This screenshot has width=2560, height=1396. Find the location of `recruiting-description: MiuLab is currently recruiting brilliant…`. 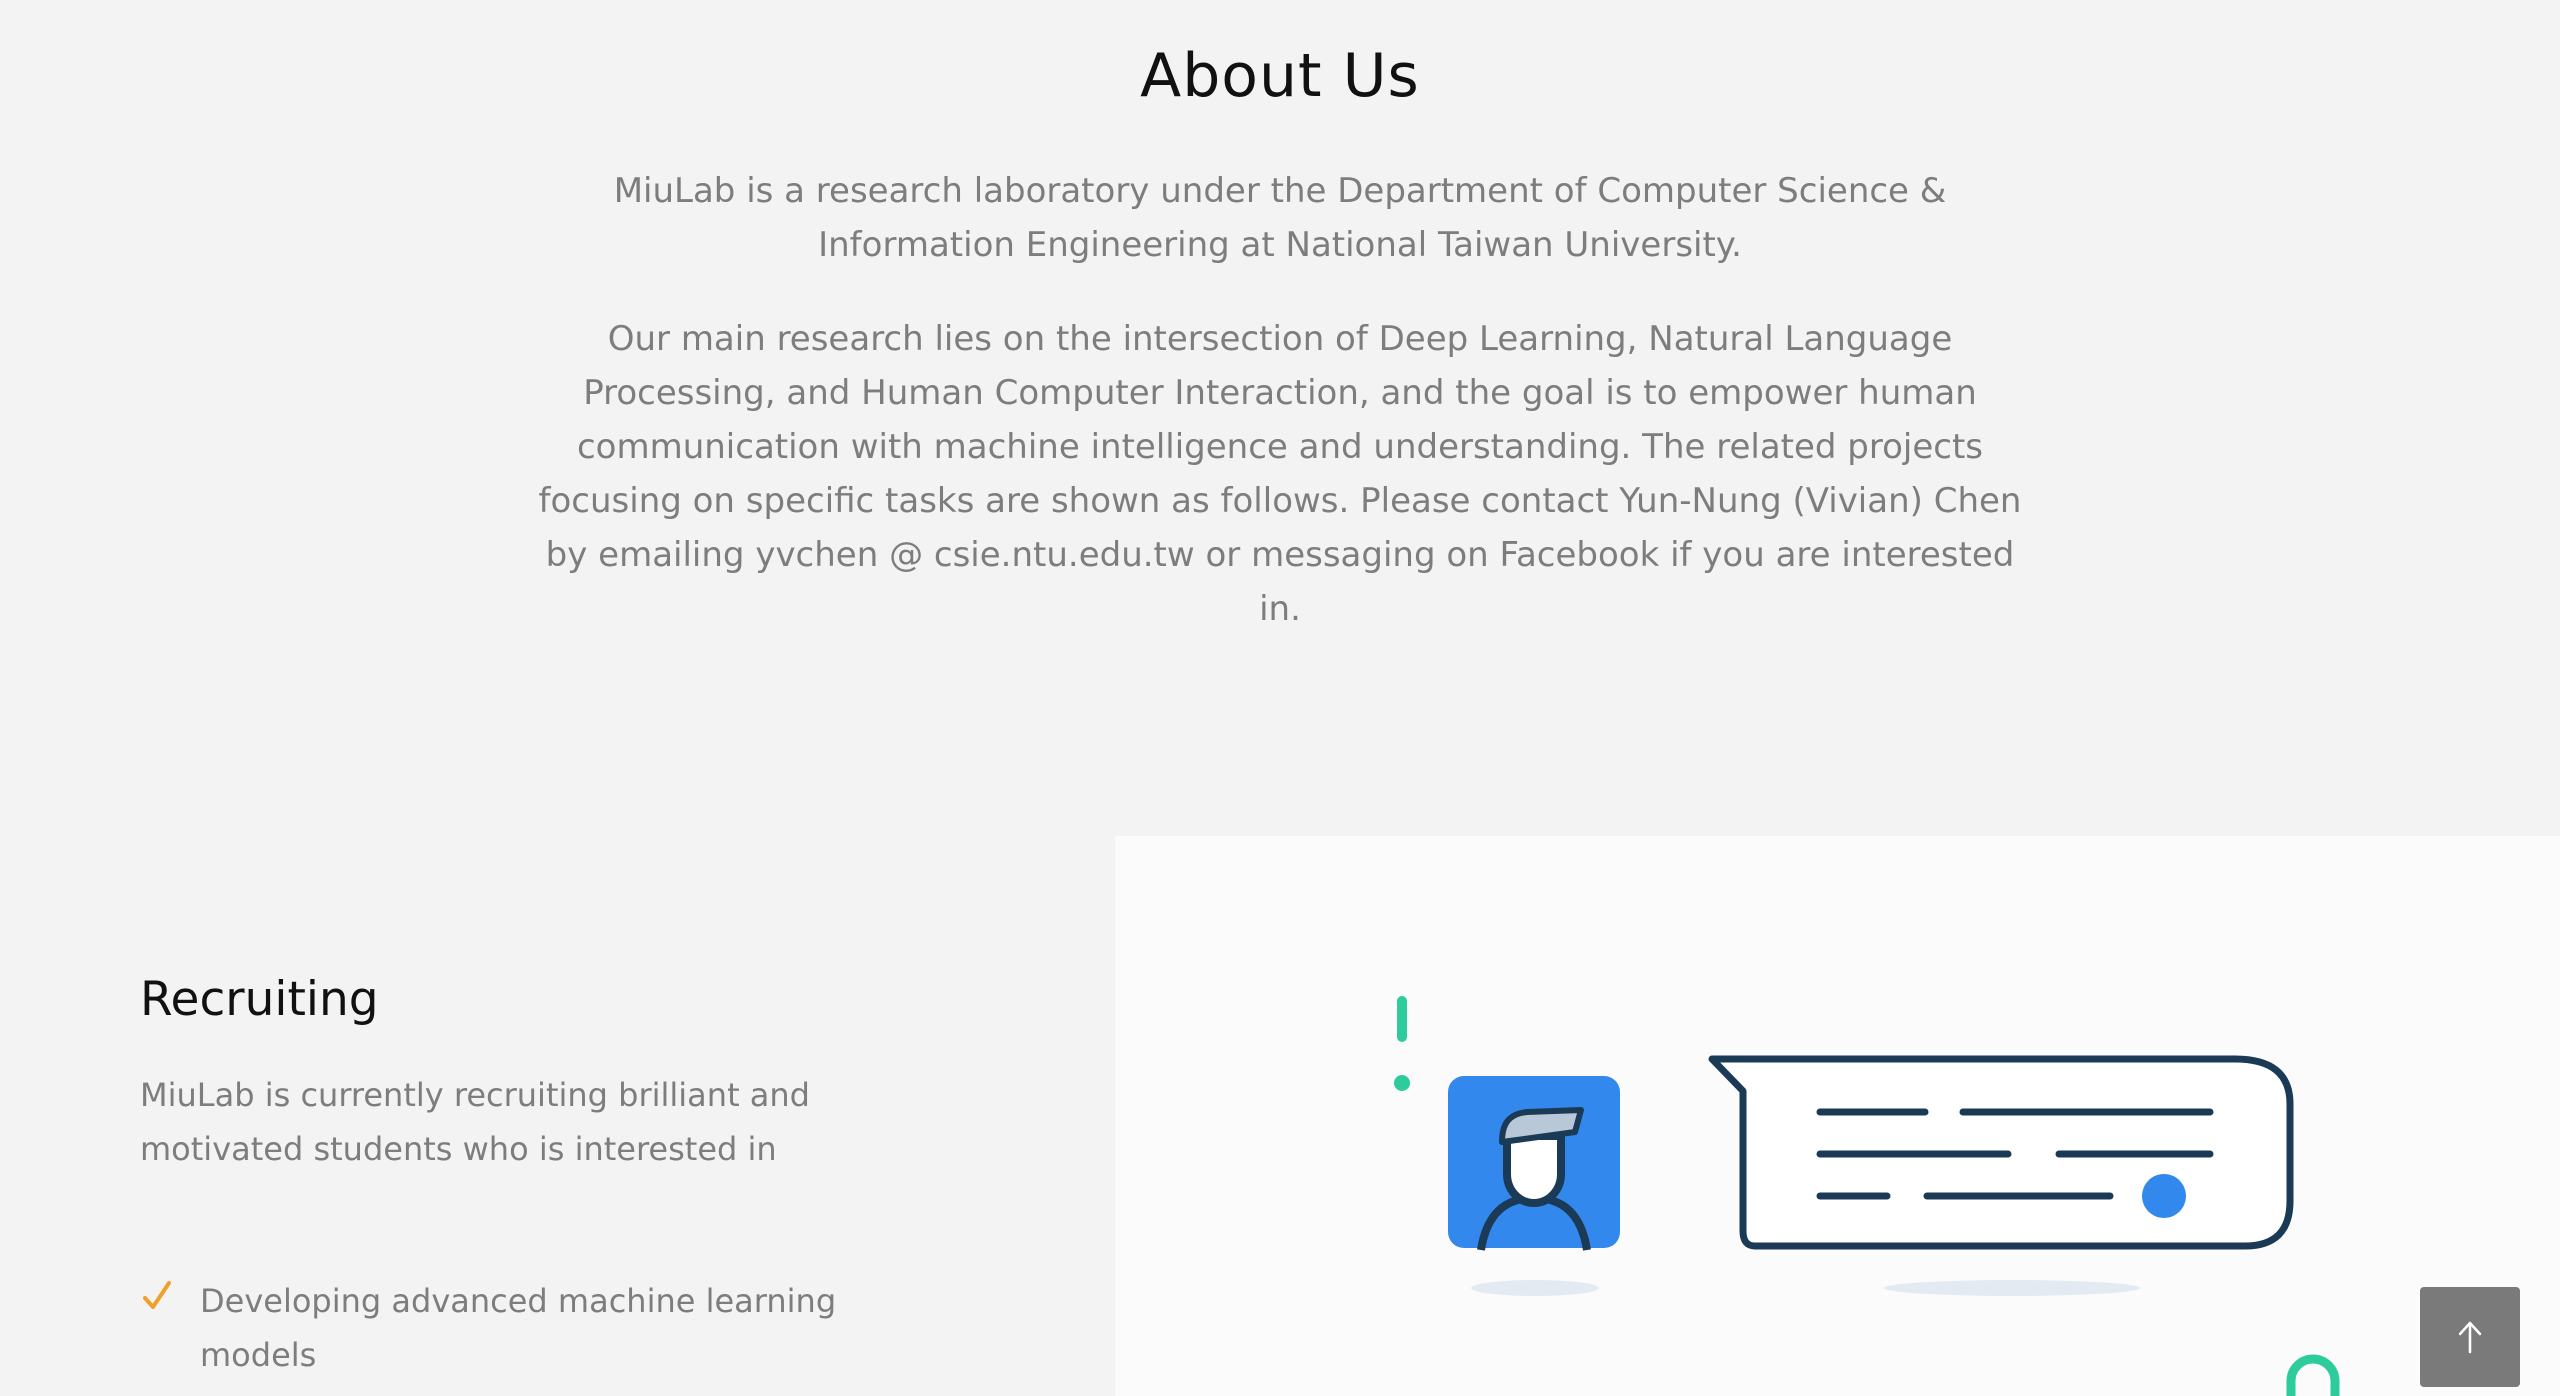

recruiting-description: MiuLab is currently recruiting brilliant… is located at coordinates (475, 1122).